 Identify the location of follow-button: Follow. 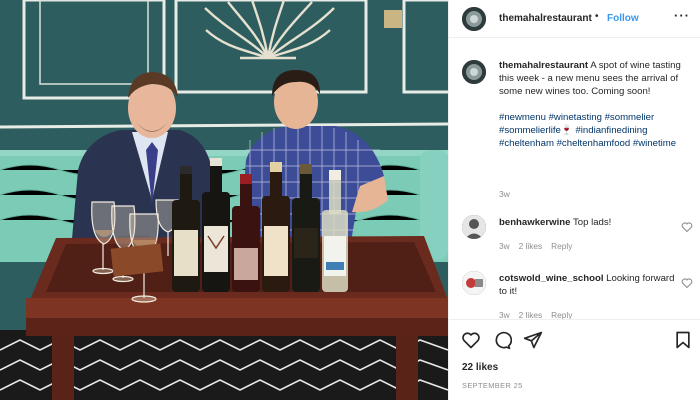
(623, 18).